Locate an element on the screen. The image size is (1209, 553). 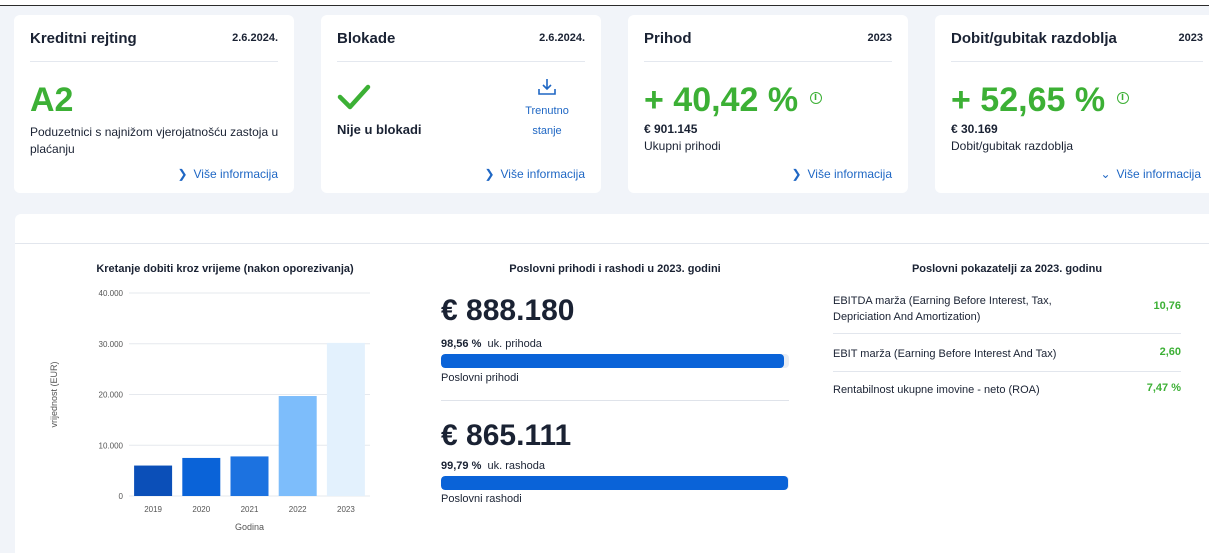
card-title: Prihod is located at coordinates (668, 38).